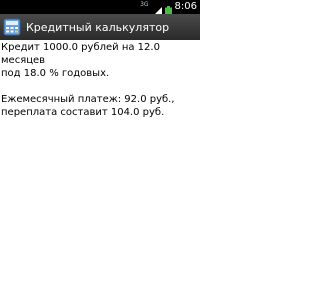 The image size is (320, 300). What do you see at coordinates (83, 112) in the screenshot?
I see `overpayment-line: переплата составит 104.0 руб.` at bounding box center [83, 112].